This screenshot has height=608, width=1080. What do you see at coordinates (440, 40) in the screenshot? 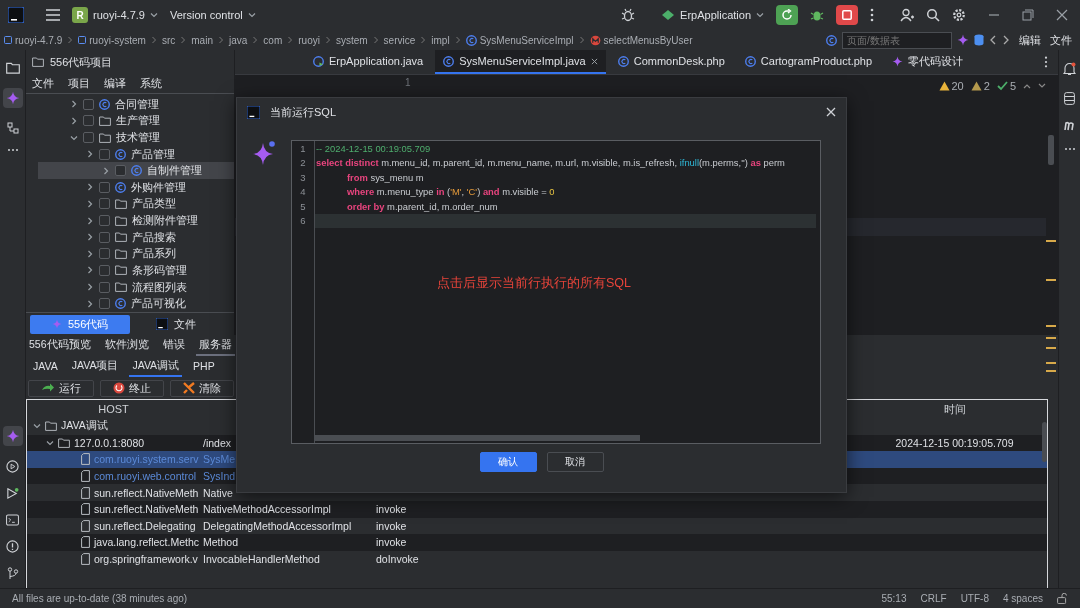
I see `breadcrumb-item: impl` at bounding box center [440, 40].